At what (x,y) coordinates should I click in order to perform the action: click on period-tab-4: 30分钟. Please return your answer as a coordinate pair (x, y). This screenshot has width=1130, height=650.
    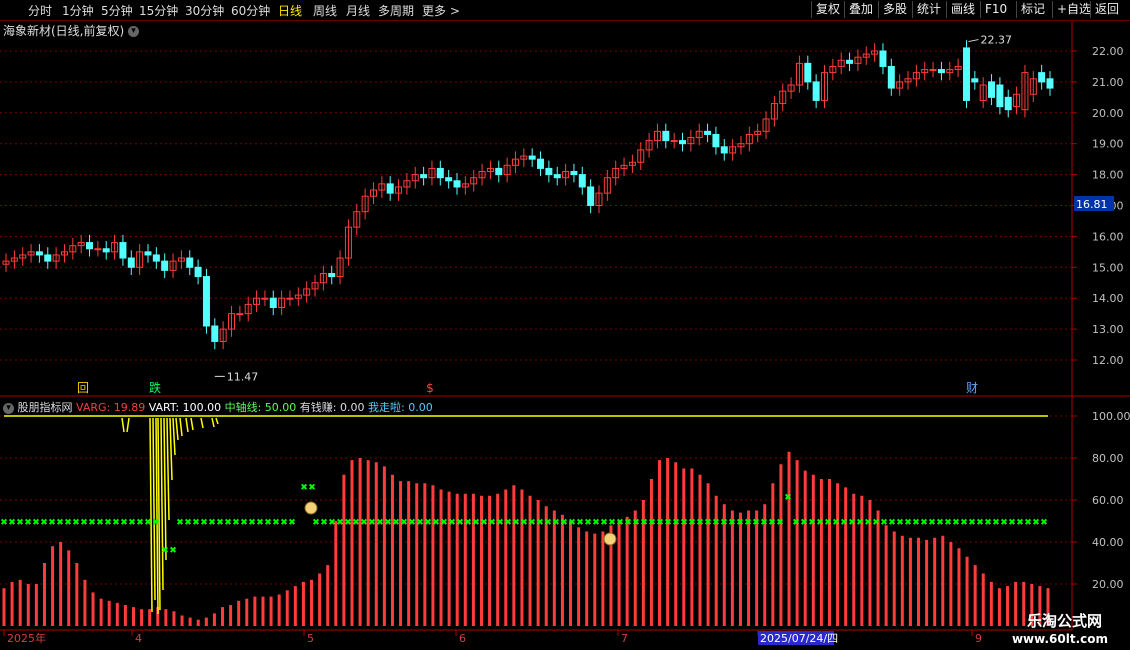
    Looking at the image, I should click on (204, 10).